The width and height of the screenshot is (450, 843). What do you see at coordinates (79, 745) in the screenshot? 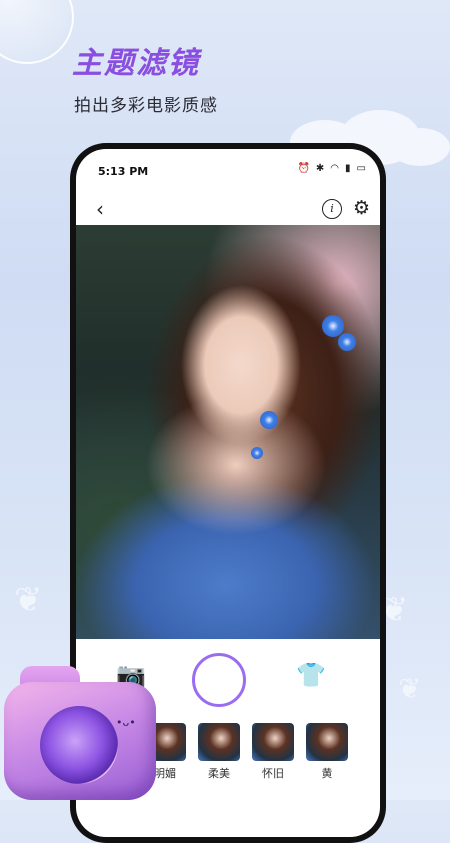
I see `camera-lens` at bounding box center [79, 745].